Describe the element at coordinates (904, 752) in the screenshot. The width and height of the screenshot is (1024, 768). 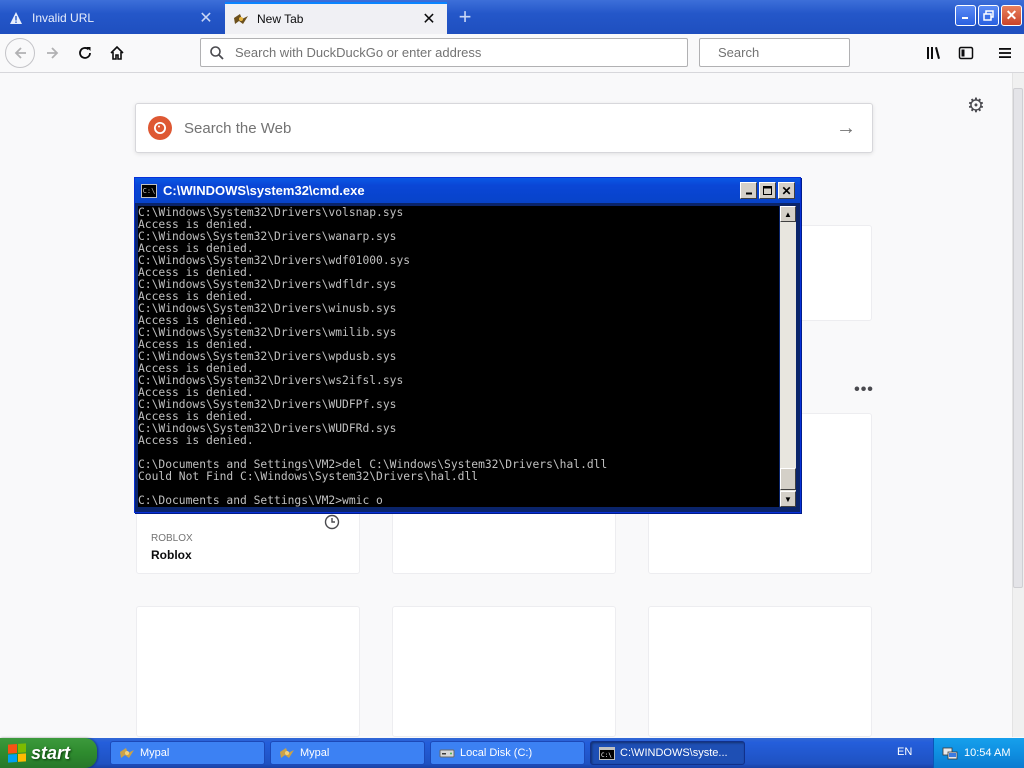
I see `language-indicator: EN` at that location.